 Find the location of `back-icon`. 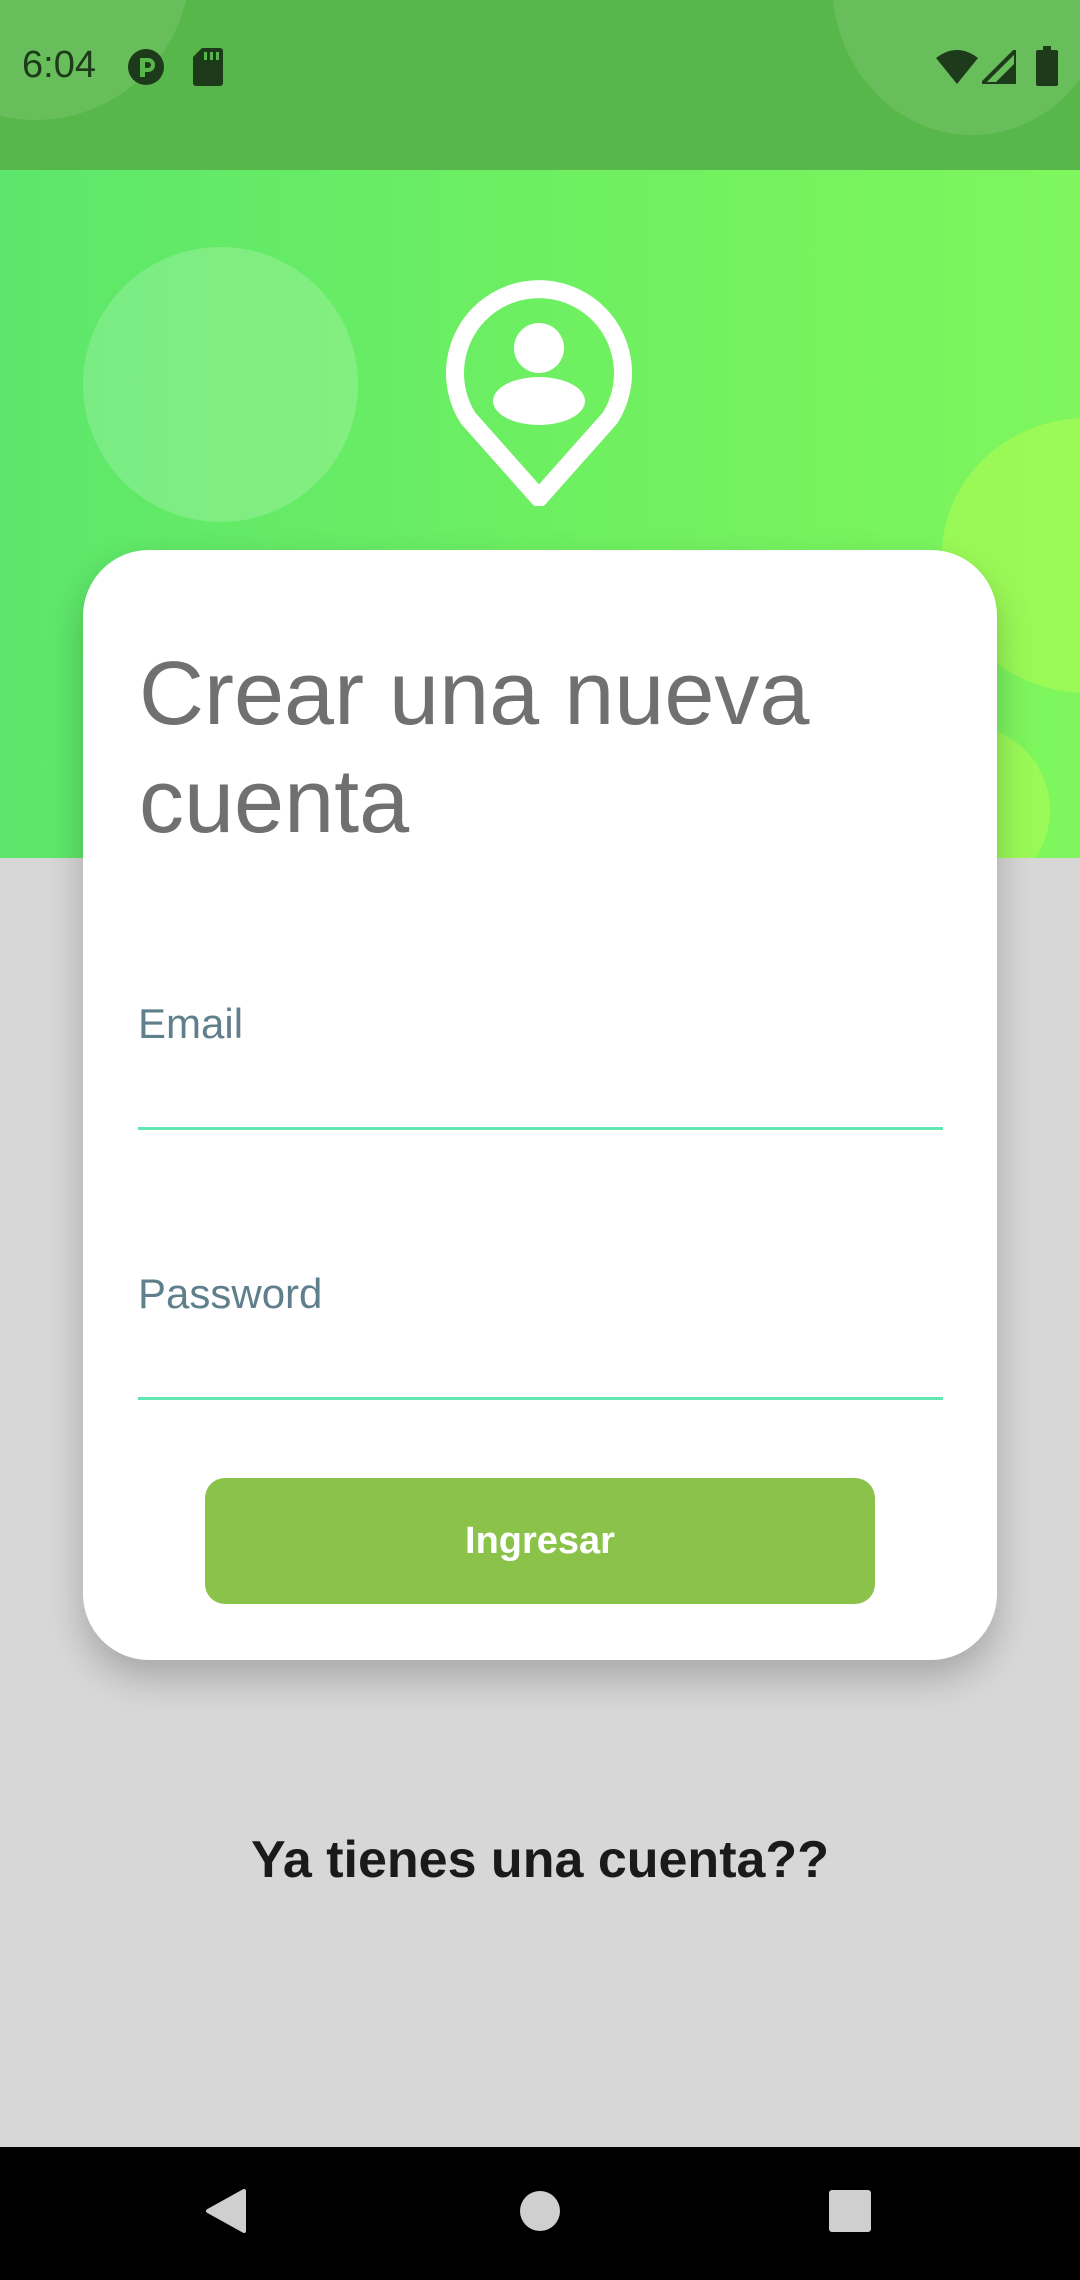

back-icon is located at coordinates (226, 2213).